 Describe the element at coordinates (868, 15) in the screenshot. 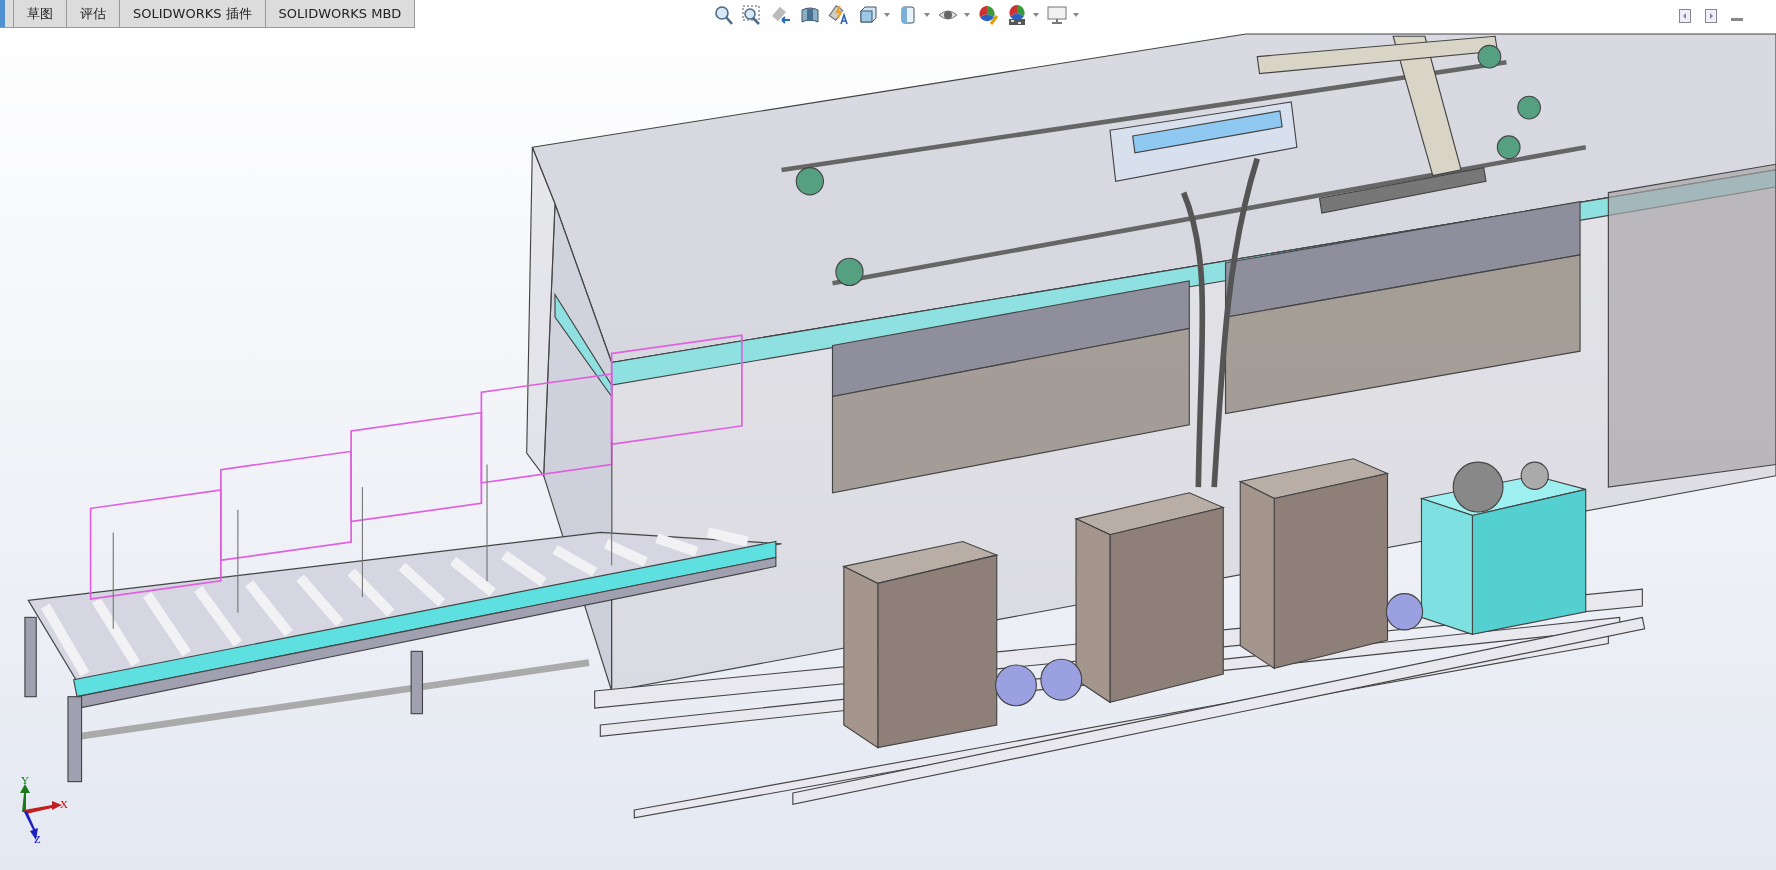

I see `view-orientation-icon` at that location.